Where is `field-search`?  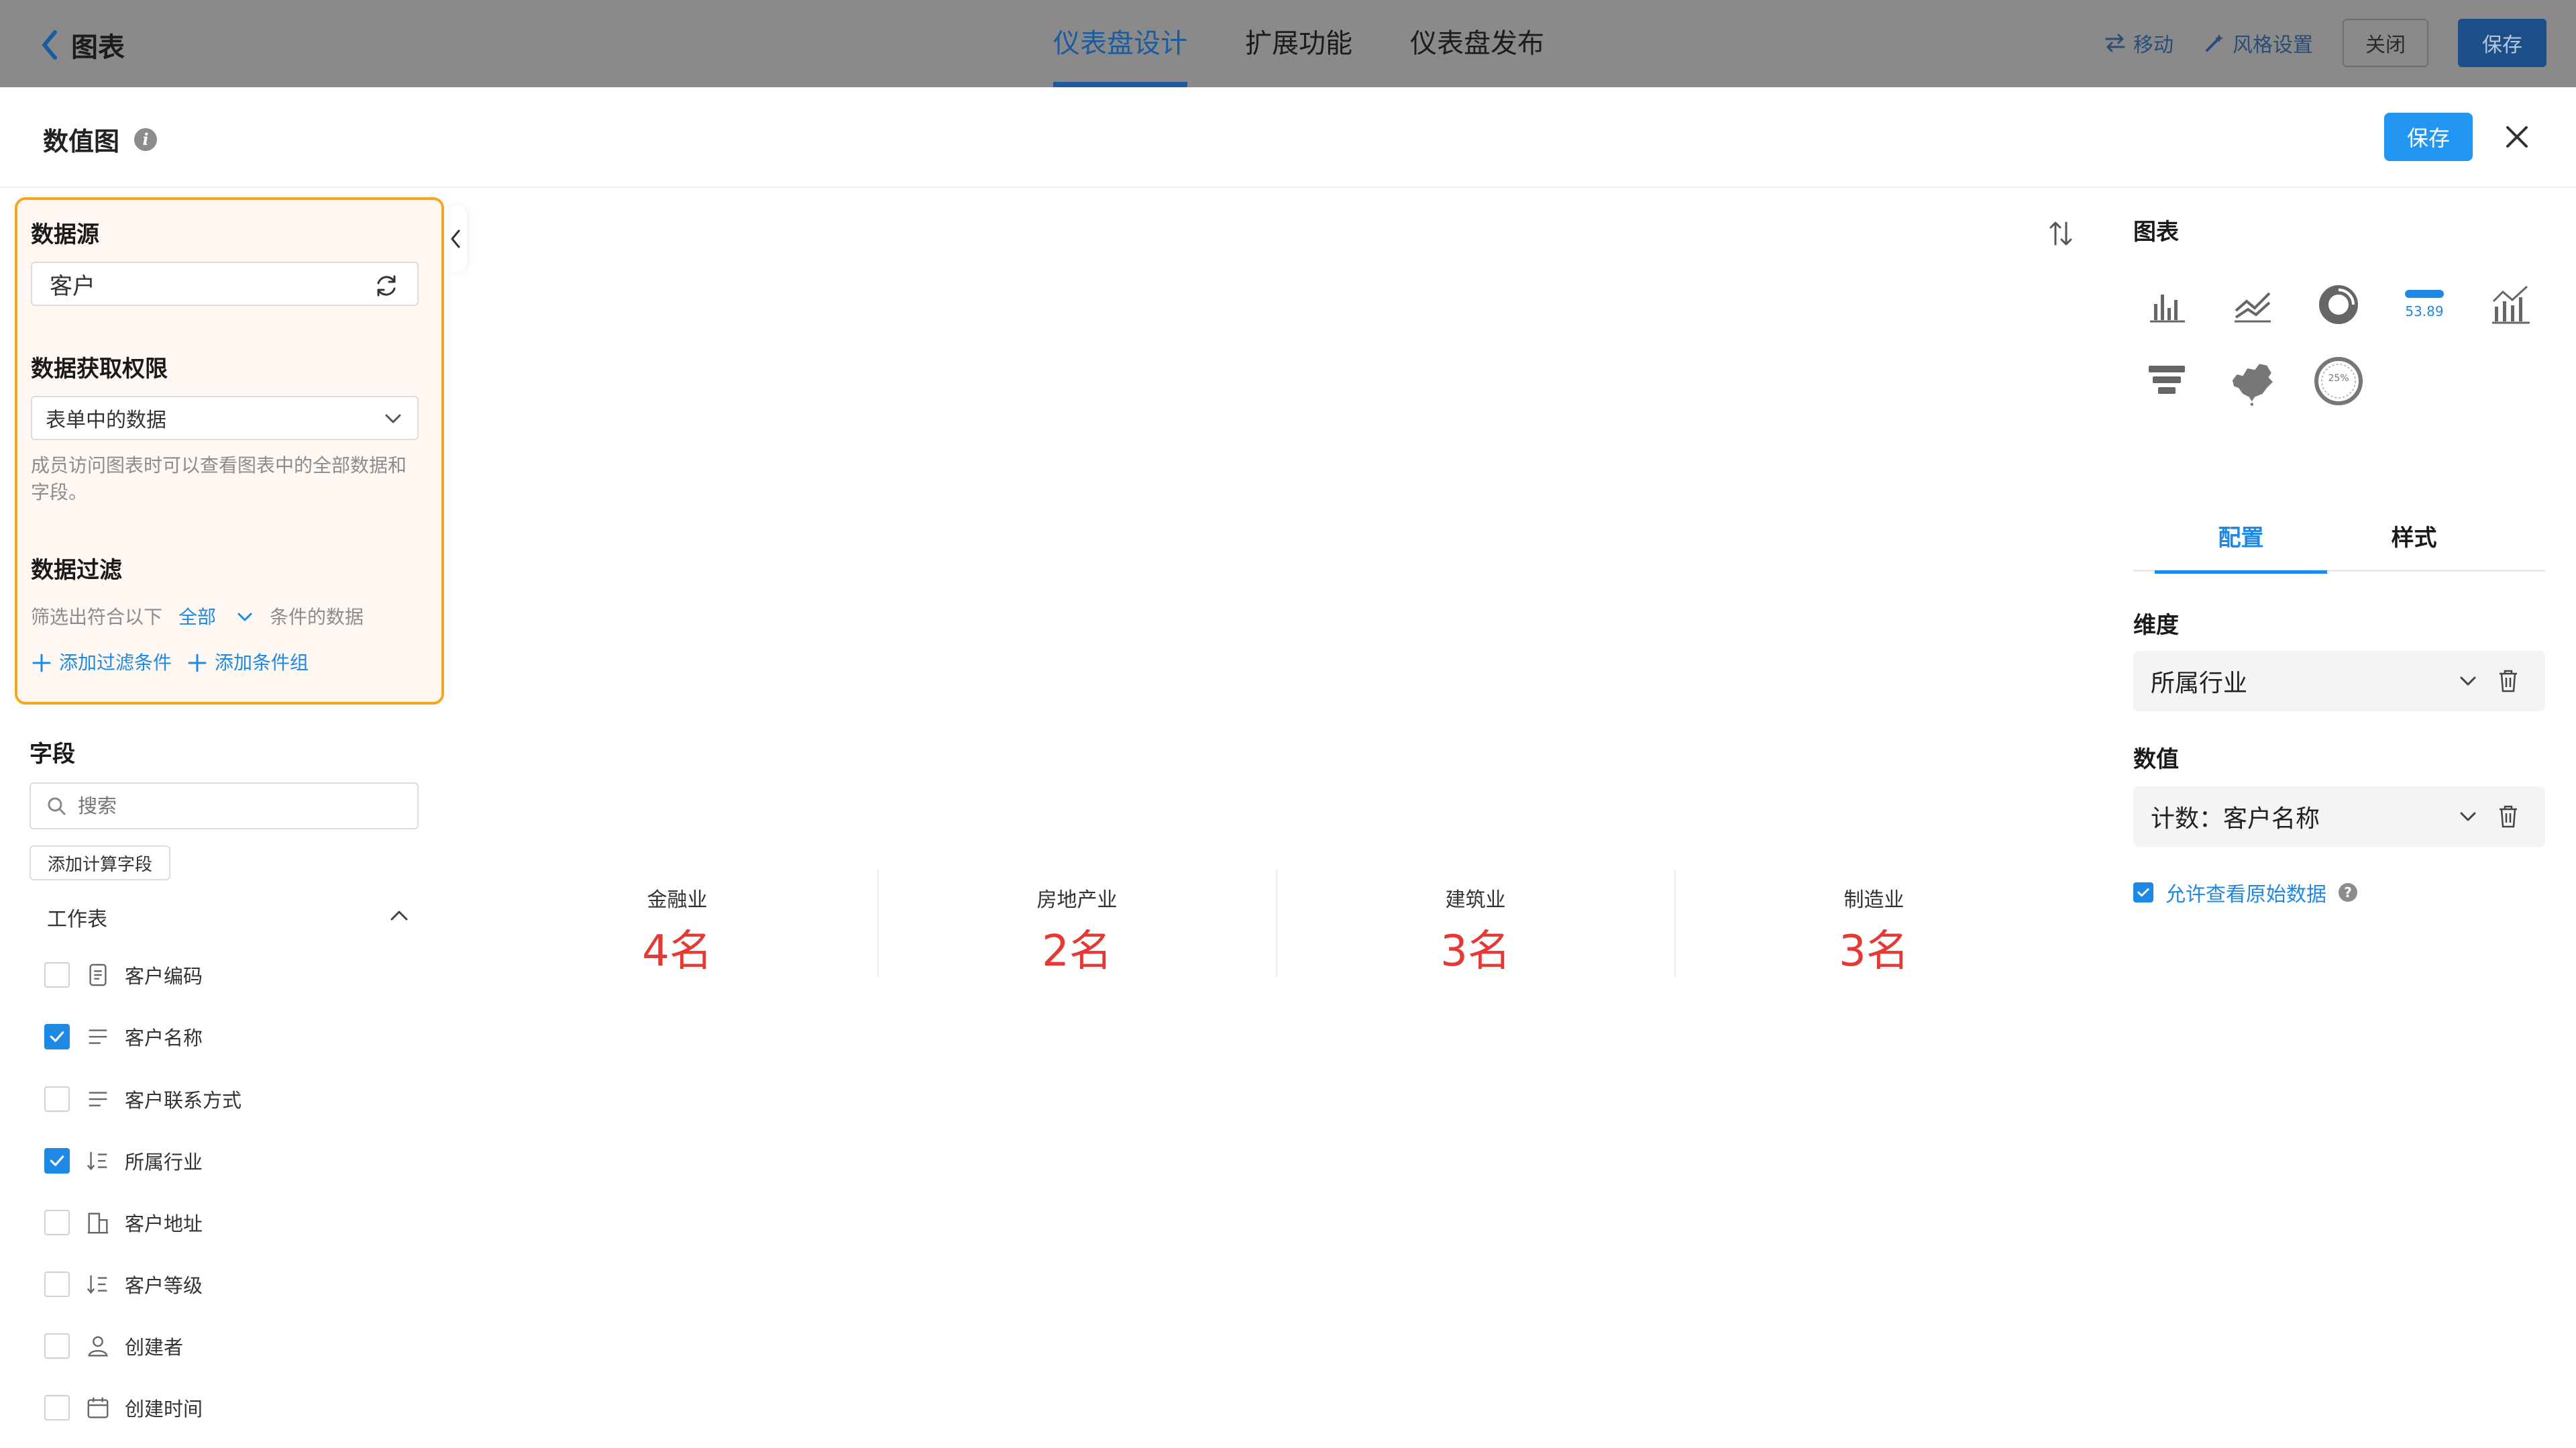
field-search is located at coordinates (224, 805).